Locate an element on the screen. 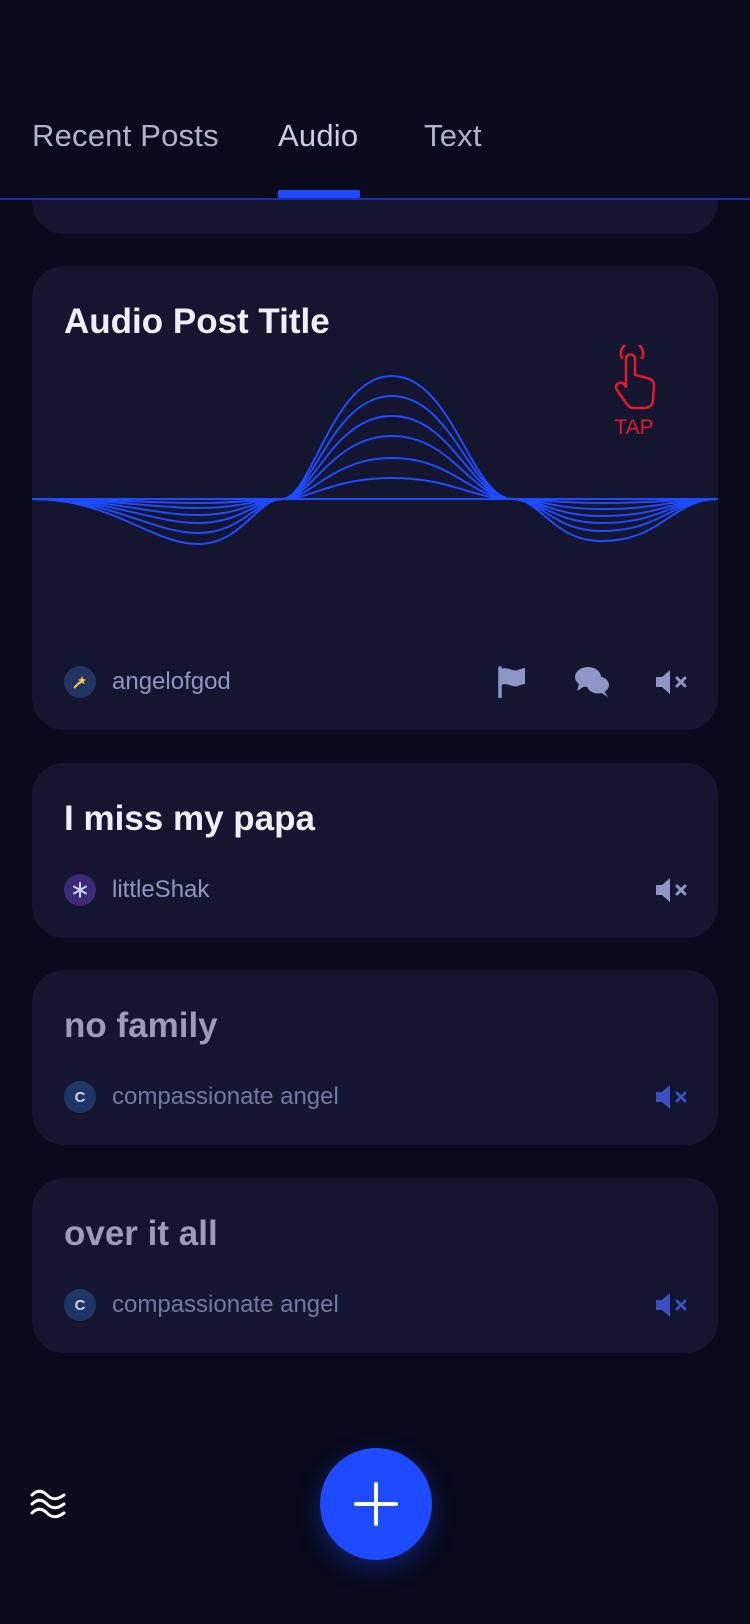  add-post-button is located at coordinates (376, 1504).